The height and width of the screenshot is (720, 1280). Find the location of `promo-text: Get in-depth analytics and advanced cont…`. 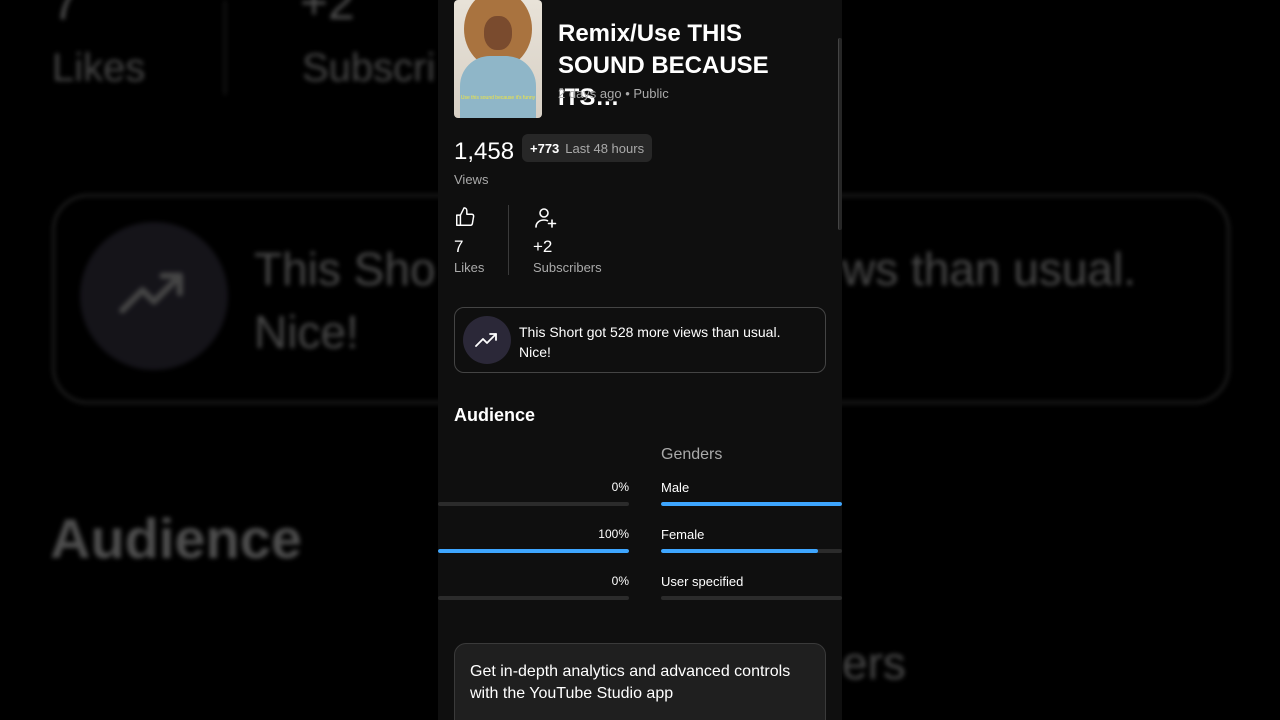

promo-text: Get in-depth analytics and advanced cont… is located at coordinates (630, 682).